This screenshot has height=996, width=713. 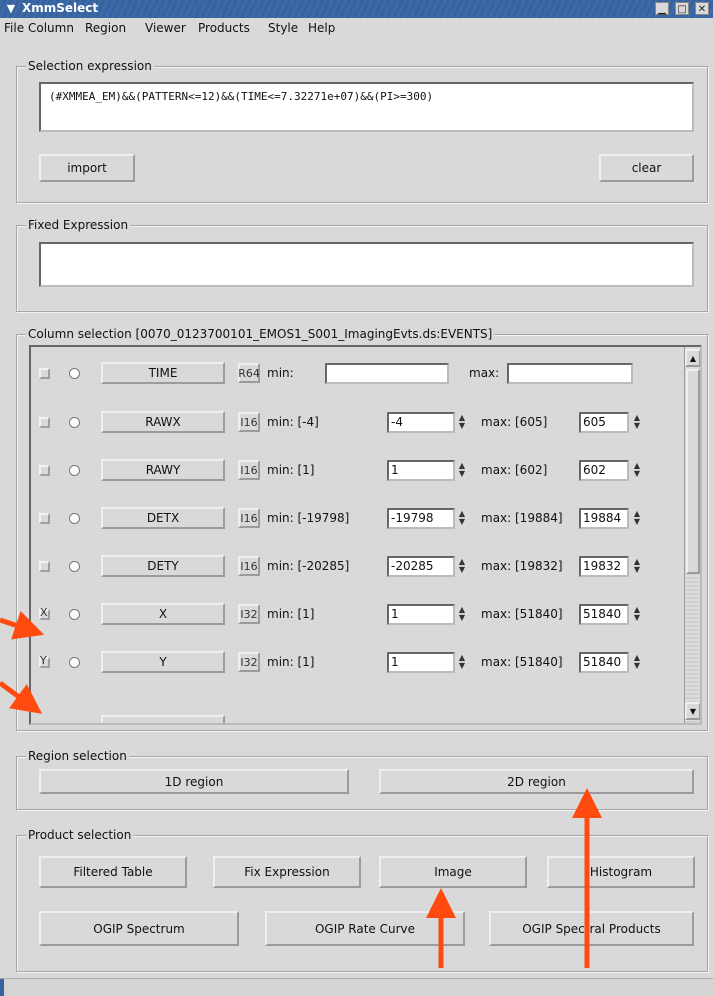 What do you see at coordinates (163, 566) in the screenshot?
I see `column-name-button: DETY` at bounding box center [163, 566].